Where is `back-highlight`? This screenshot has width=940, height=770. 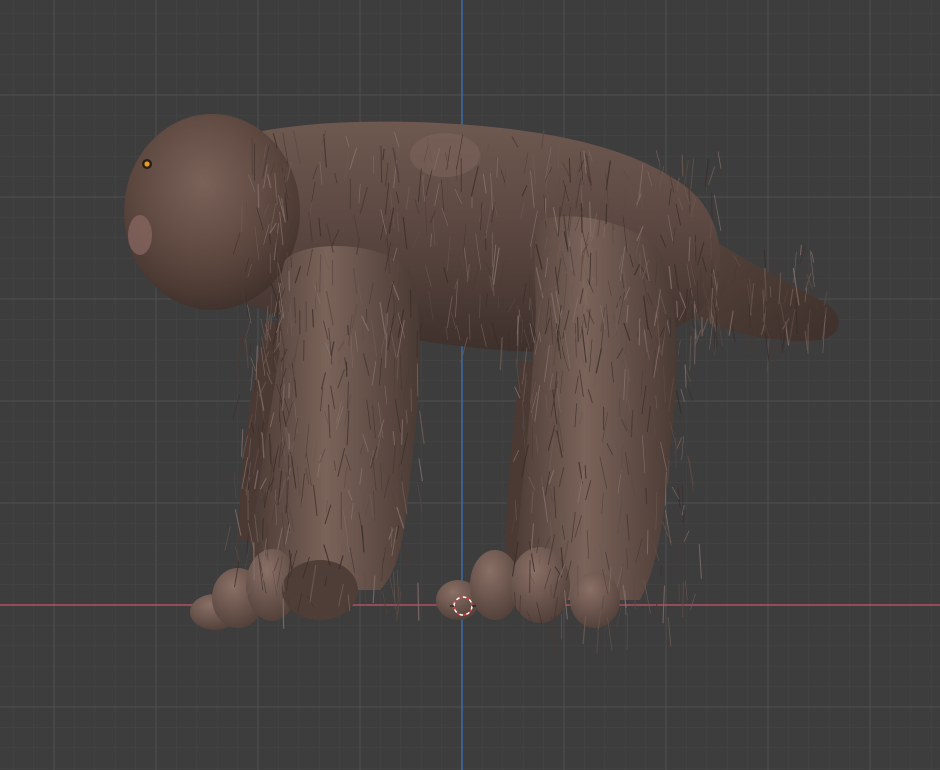 back-highlight is located at coordinates (445, 155).